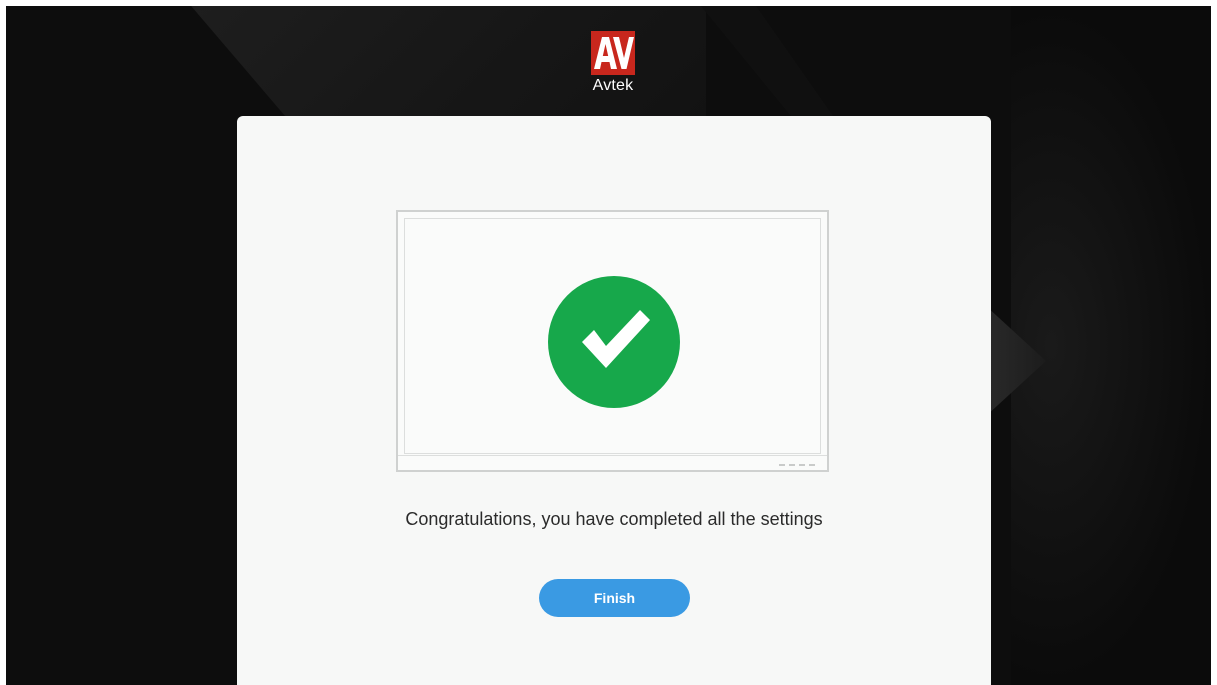 This screenshot has height=685, width=1217. I want to click on avtek-logo-icon, so click(613, 53).